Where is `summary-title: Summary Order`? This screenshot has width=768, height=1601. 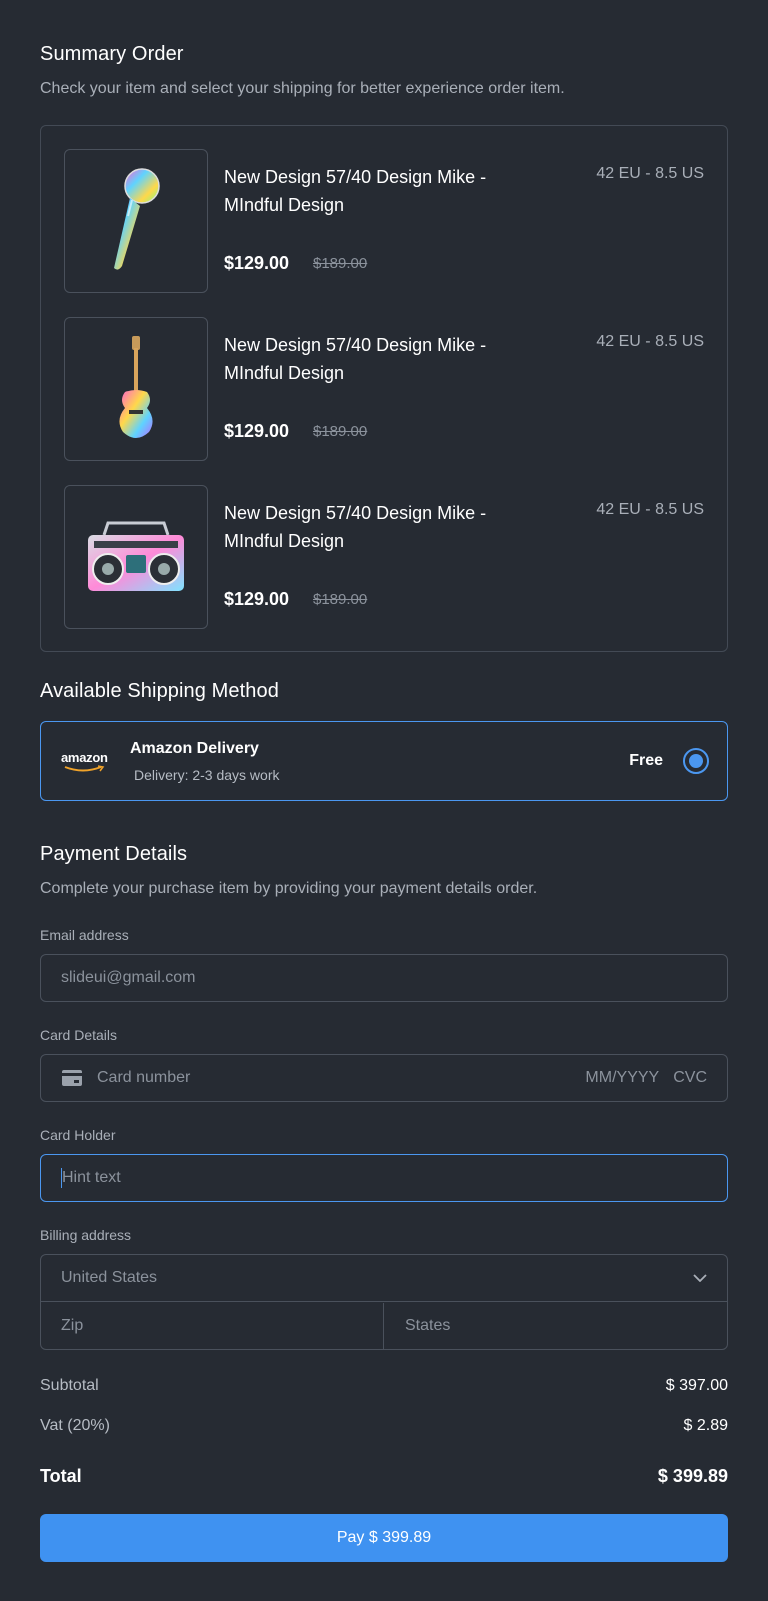
summary-title: Summary Order is located at coordinates (112, 54).